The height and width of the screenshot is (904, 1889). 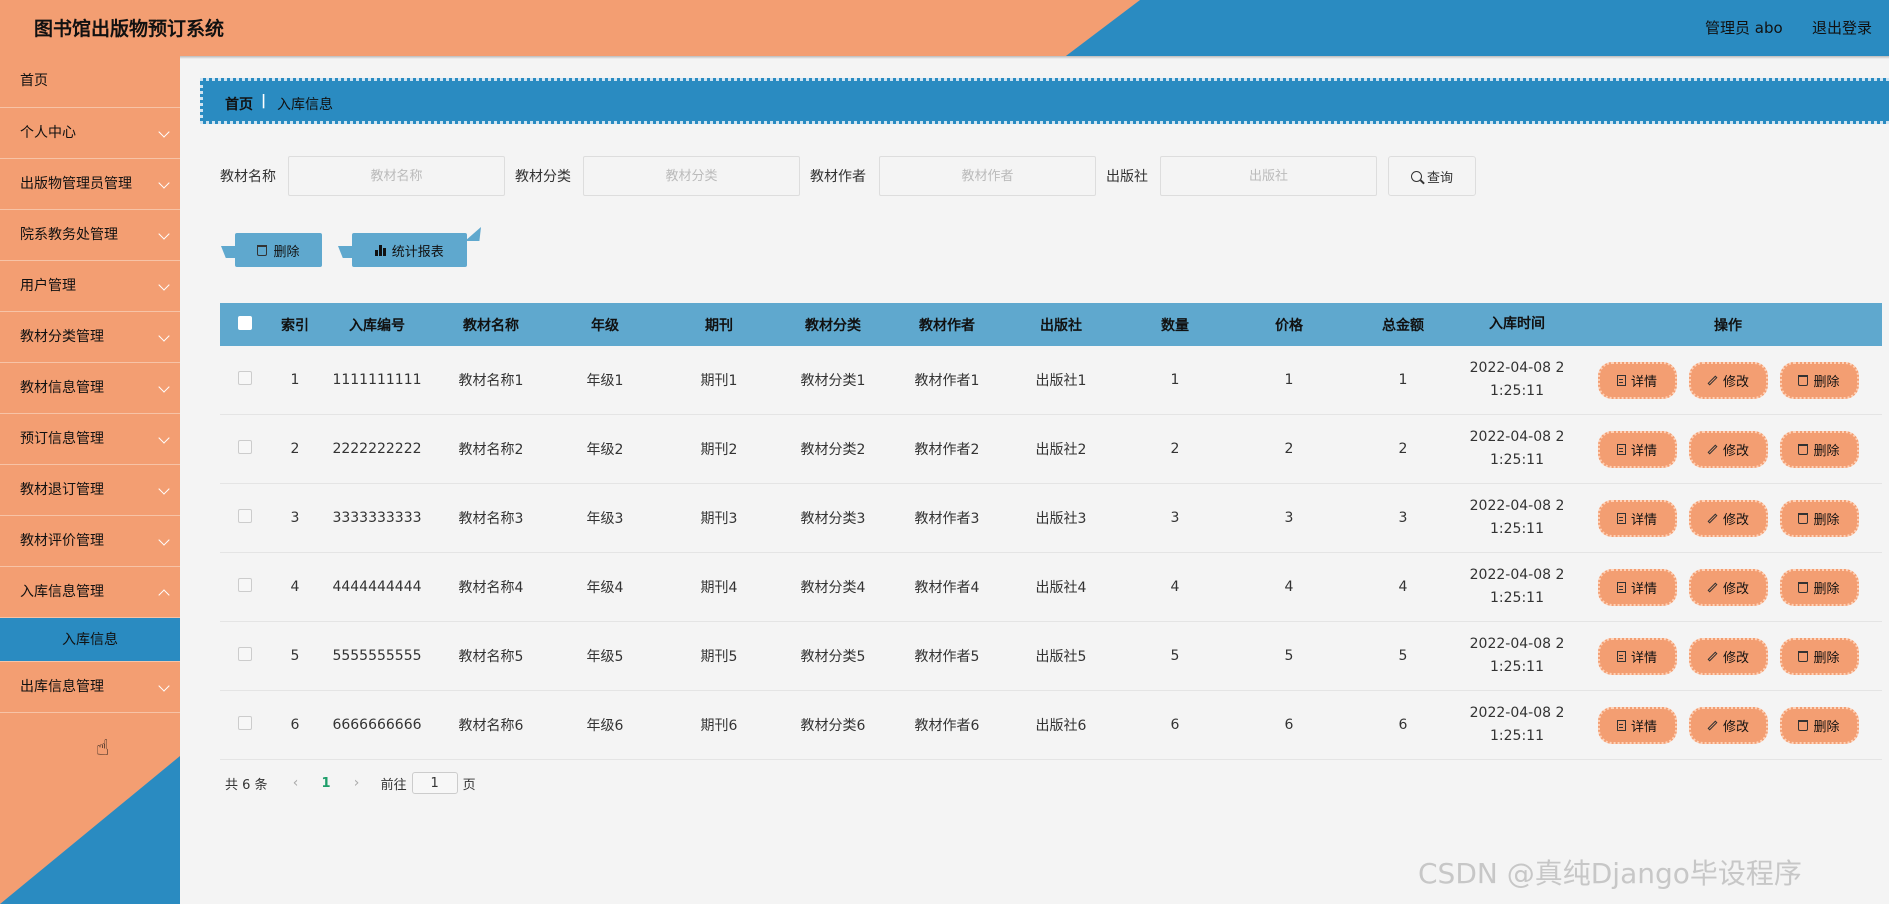 What do you see at coordinates (296, 783) in the screenshot?
I see `prev-page-icon: ‹` at bounding box center [296, 783].